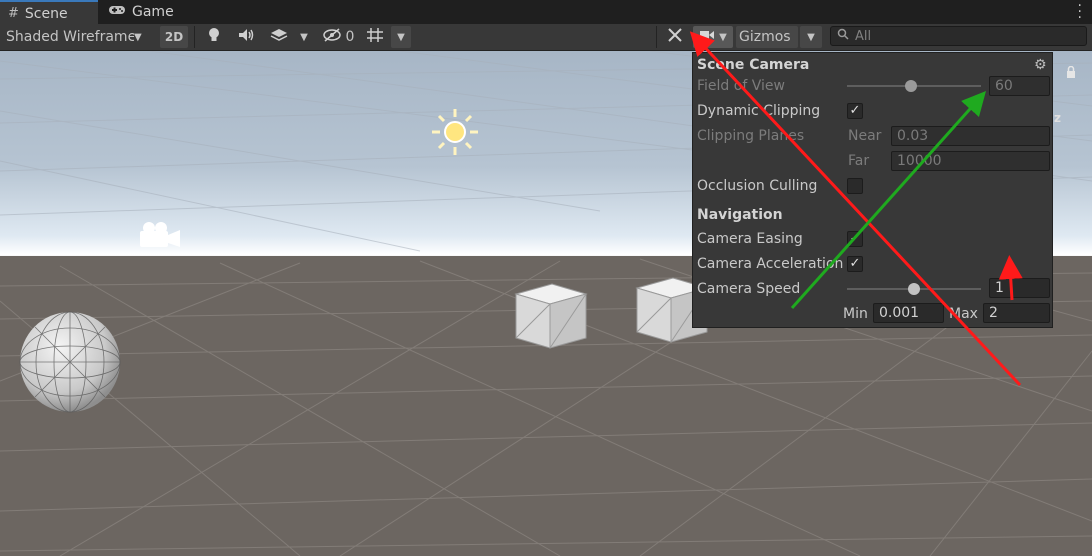 The image size is (1092, 556). I want to click on tools-icon, so click(675, 37).